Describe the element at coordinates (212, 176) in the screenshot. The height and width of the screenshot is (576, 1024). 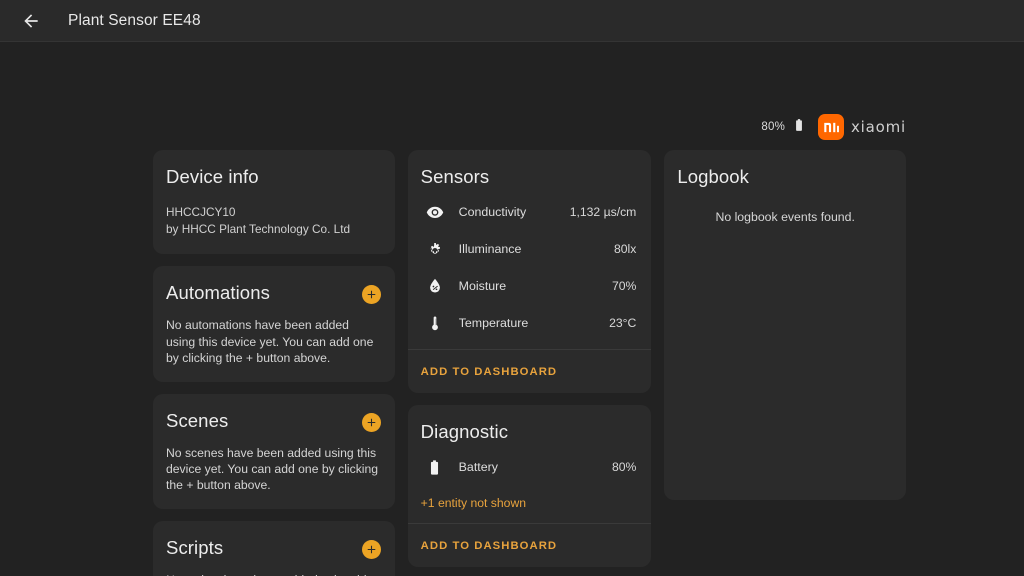
I see `device-info-title: Device info` at that location.